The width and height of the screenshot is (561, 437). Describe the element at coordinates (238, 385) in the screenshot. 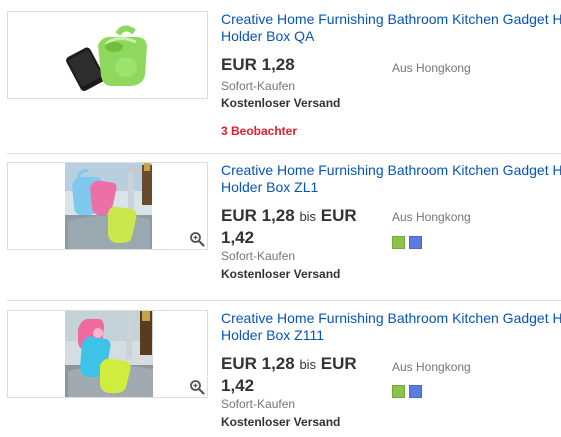

I see `price-to-amount: 1,42` at that location.